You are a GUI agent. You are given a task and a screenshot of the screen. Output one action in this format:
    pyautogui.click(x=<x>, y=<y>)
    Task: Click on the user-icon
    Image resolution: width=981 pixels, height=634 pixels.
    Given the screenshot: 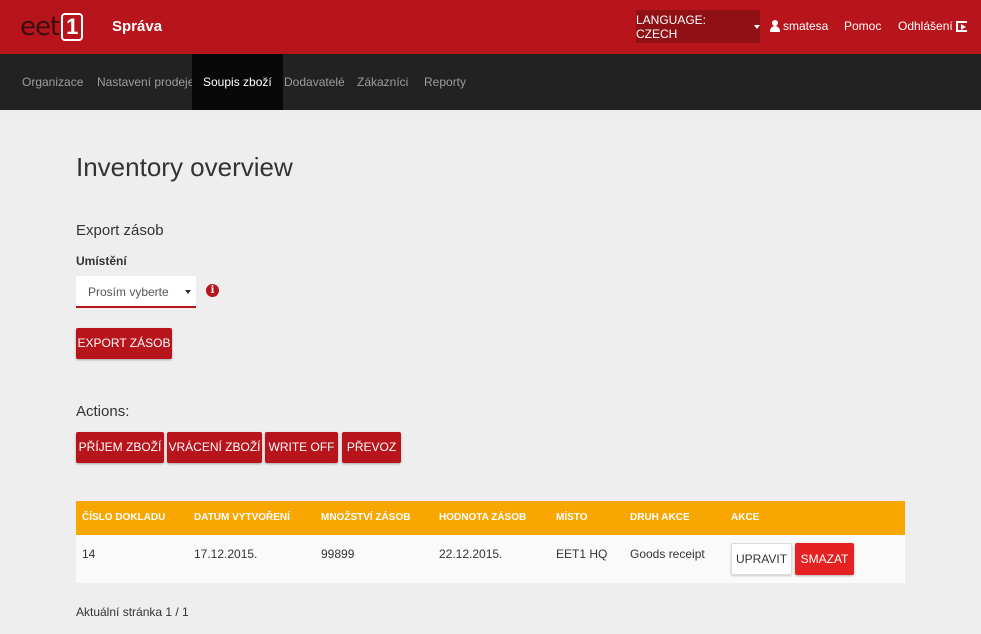 What is the action you would take?
    pyautogui.click(x=775, y=26)
    